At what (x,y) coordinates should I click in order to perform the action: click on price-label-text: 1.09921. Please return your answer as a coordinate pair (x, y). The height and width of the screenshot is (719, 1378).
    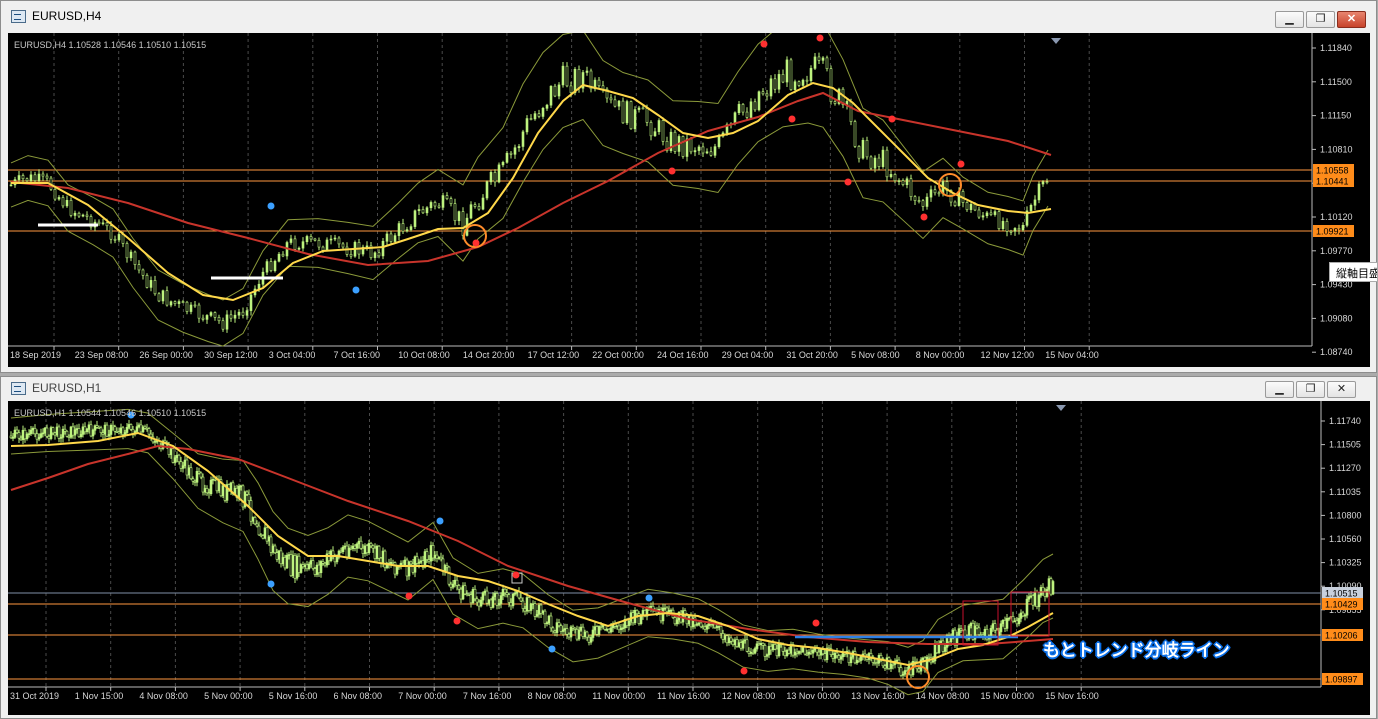
    Looking at the image, I should click on (1332, 232).